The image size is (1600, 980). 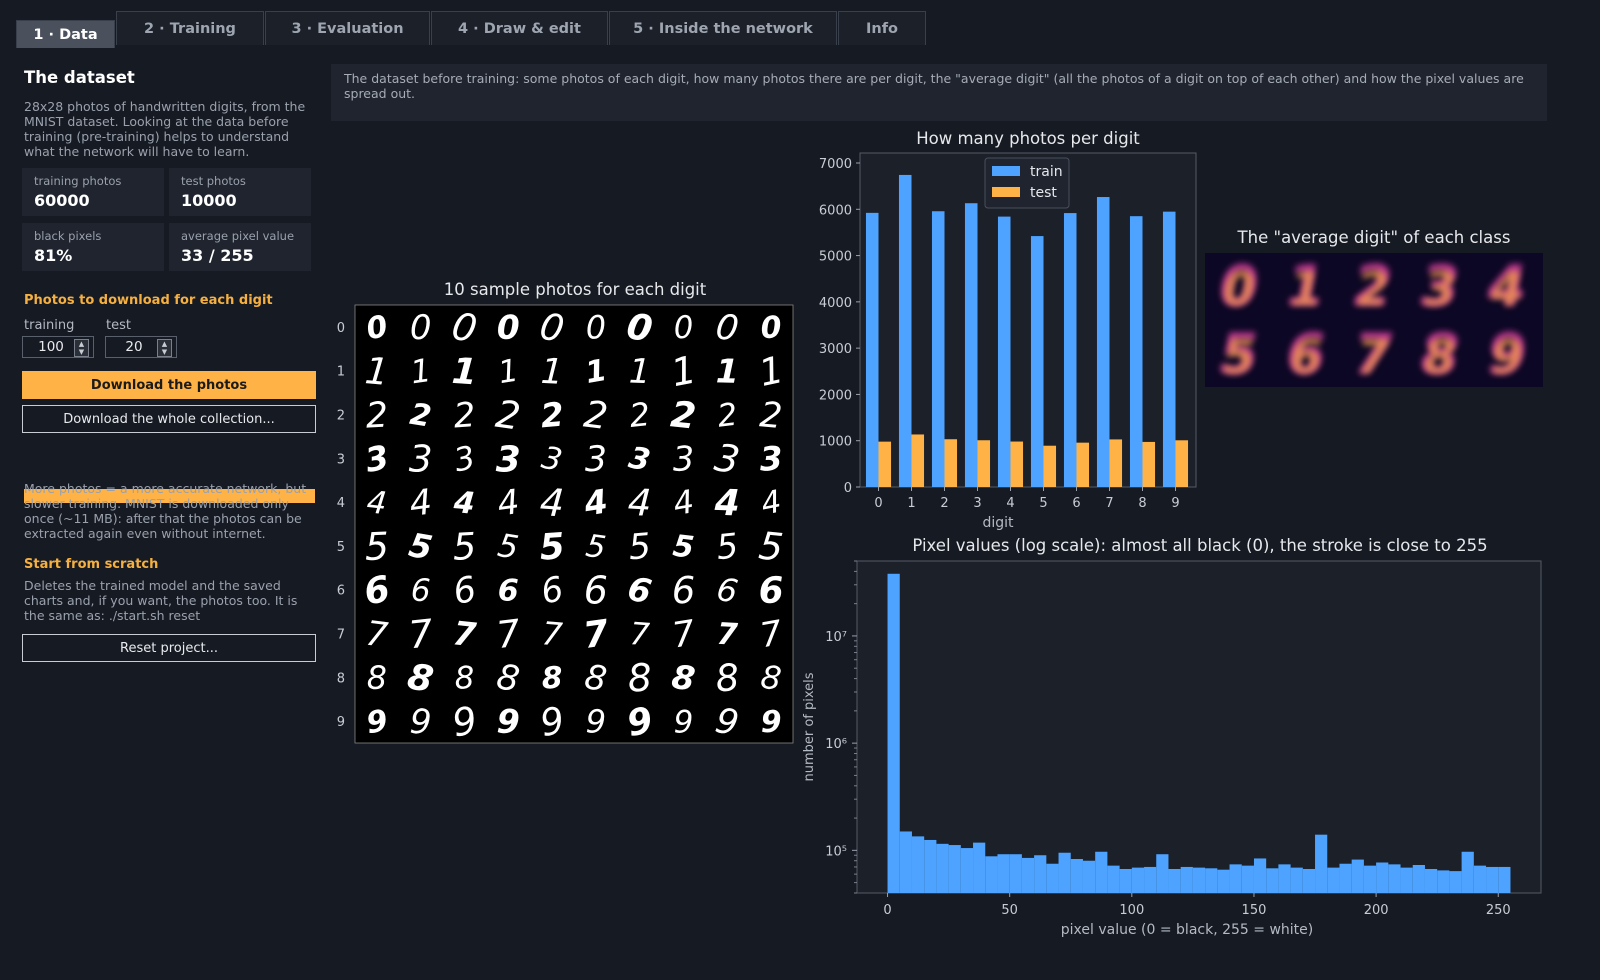 What do you see at coordinates (1498, 910) in the screenshot?
I see `x-tick-label: 250` at bounding box center [1498, 910].